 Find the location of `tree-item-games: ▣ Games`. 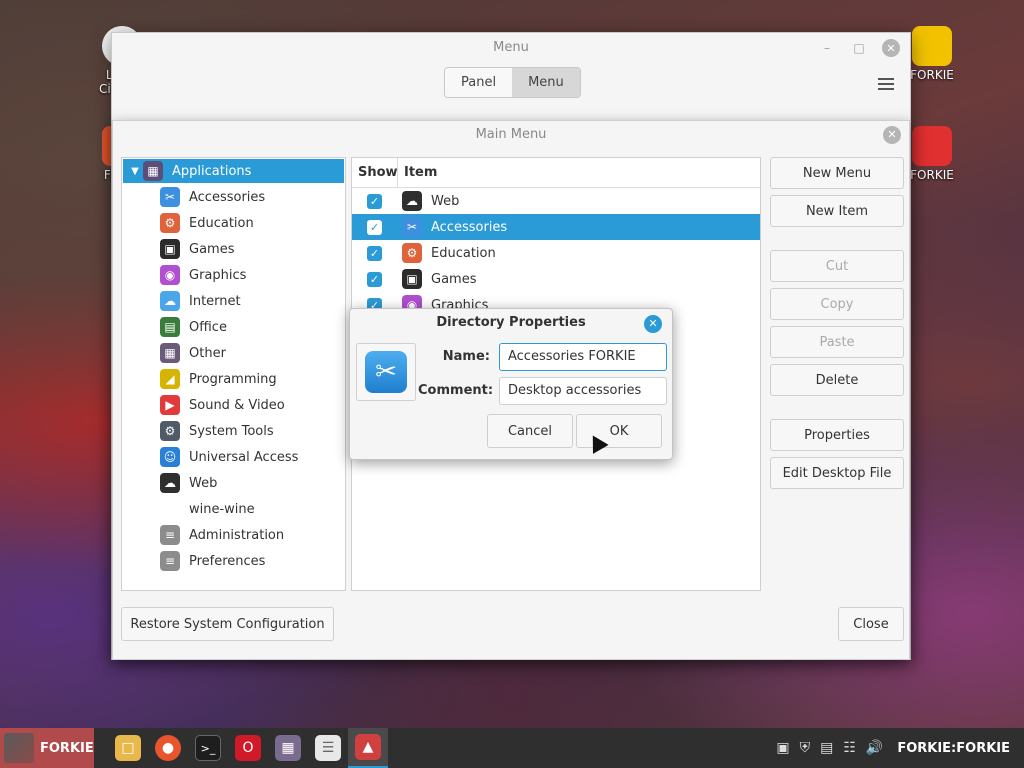

tree-item-games: ▣ Games is located at coordinates (233, 249).